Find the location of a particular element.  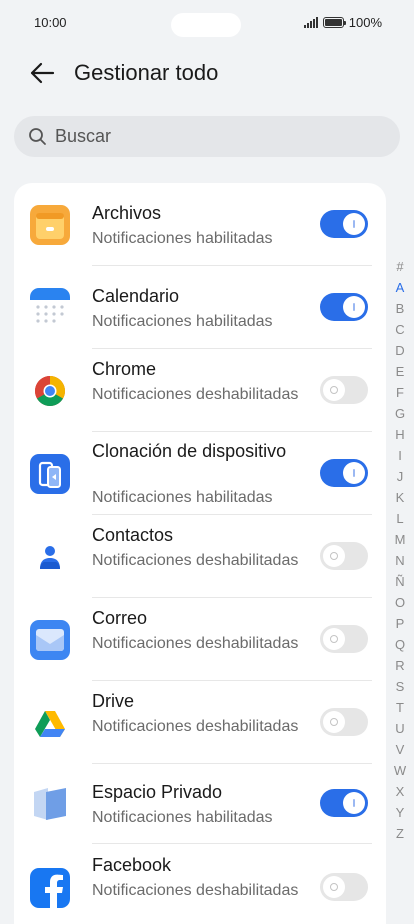

alphabet-letter: D is located at coordinates (400, 350).